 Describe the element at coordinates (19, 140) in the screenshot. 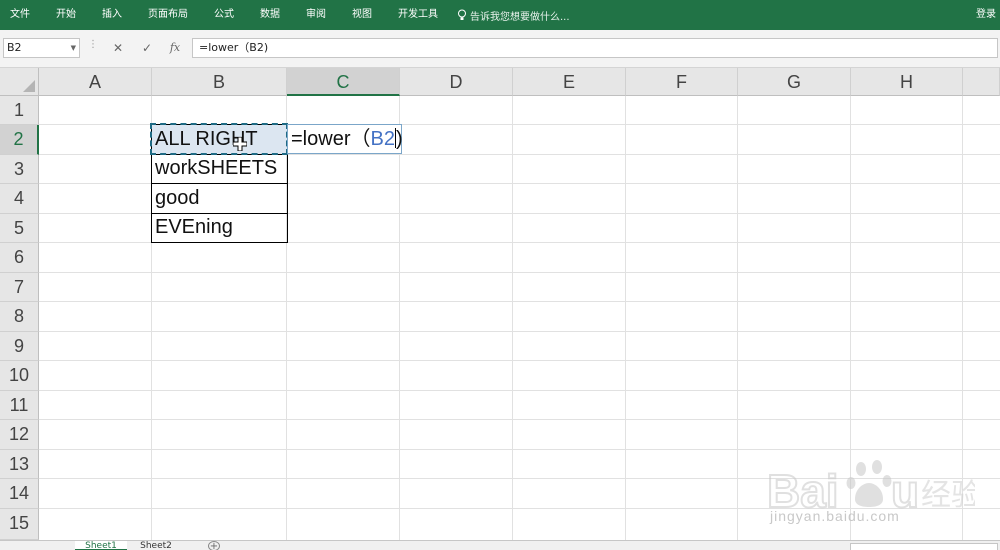

I see `row-header-2: 2` at that location.